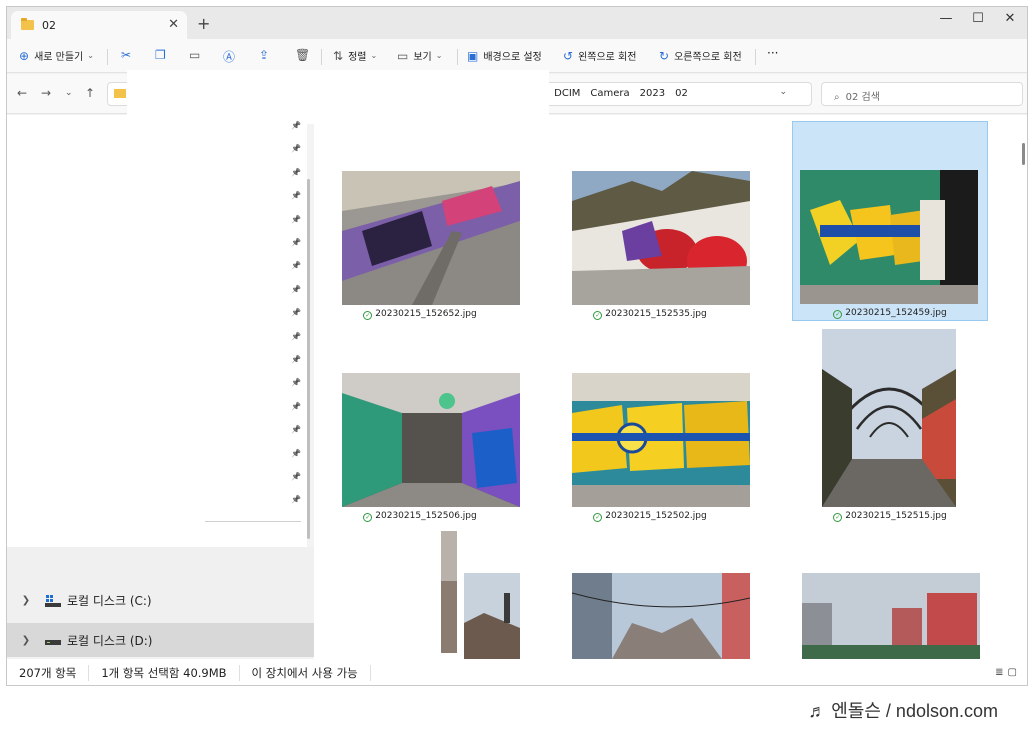 The width and height of the screenshot is (1034, 736). I want to click on details-view-icon: ≣, so click(1001, 672).